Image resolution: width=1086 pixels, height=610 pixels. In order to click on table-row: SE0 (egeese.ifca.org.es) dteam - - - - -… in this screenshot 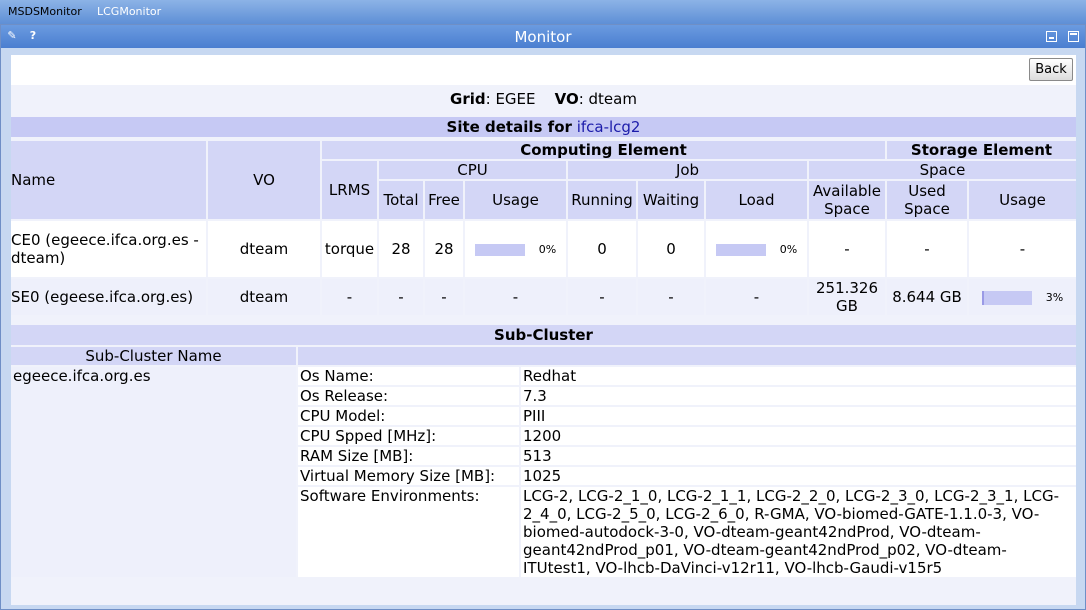, I will do `click(543, 297)`.